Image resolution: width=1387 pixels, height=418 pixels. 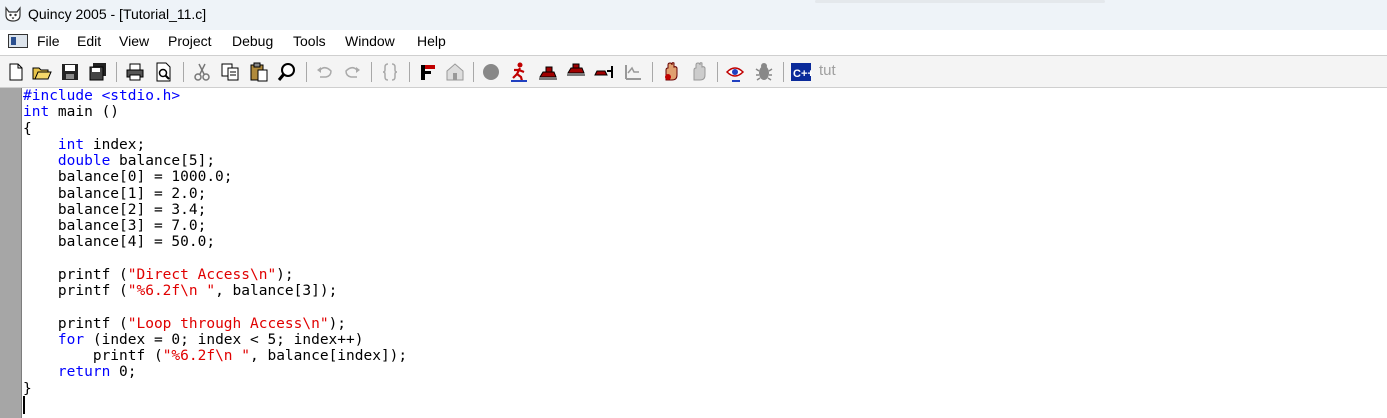 I want to click on code-line: balance[0] = 1000.0;, so click(x=215, y=177).